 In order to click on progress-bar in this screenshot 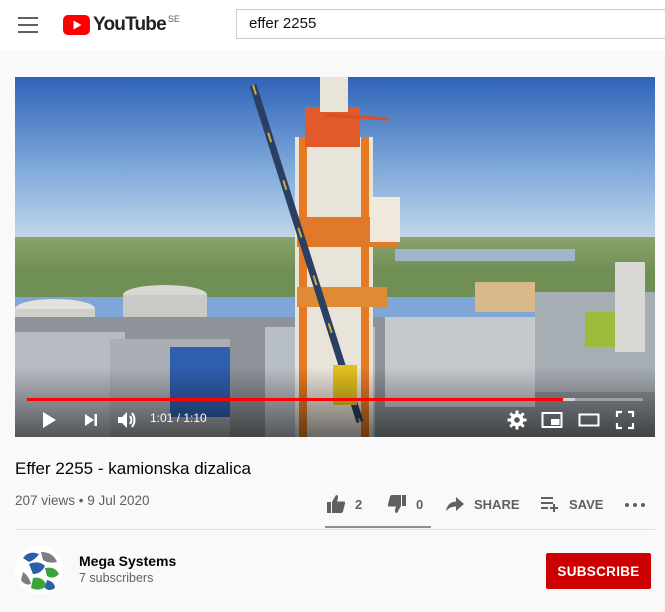, I will do `click(335, 399)`.